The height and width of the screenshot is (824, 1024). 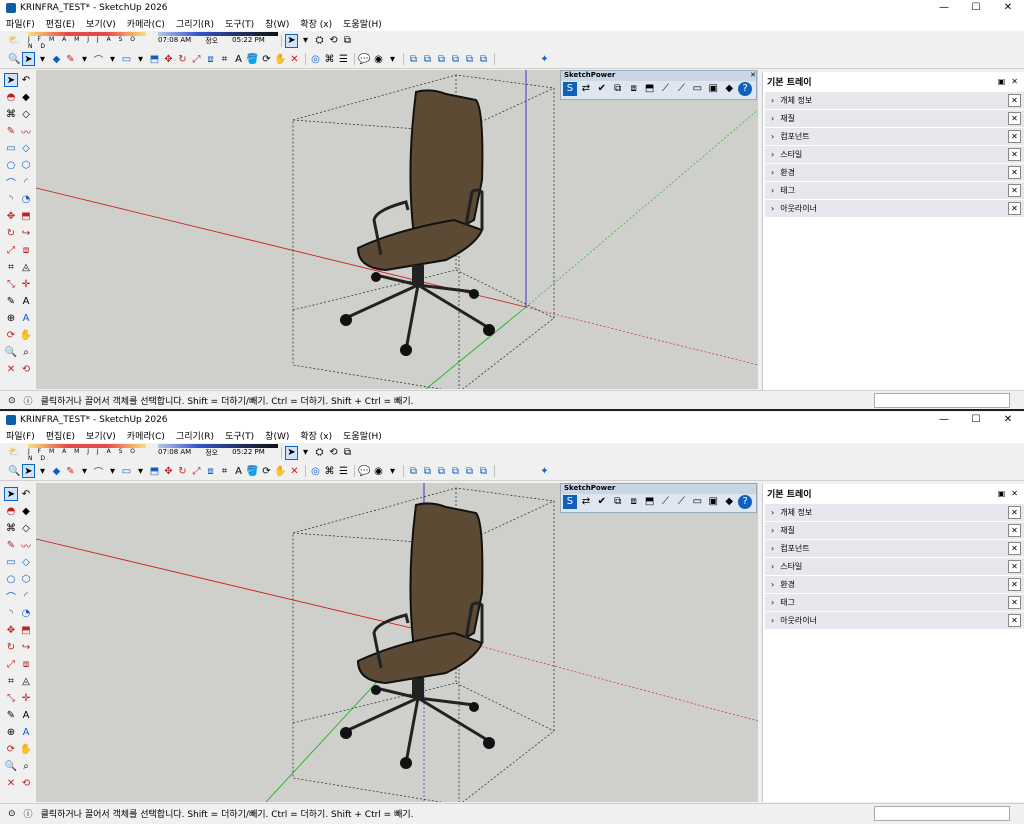 I want to click on sp-tool-icon: ▭, so click(x=697, y=89).